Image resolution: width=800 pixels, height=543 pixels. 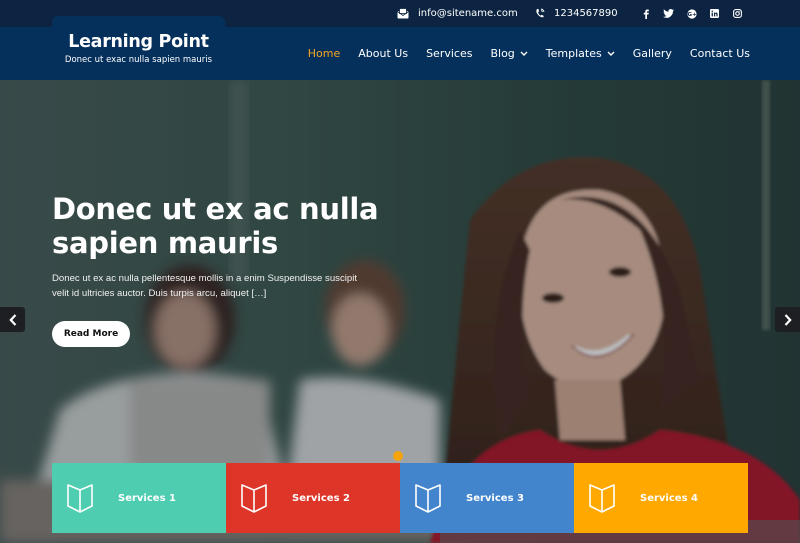 I want to click on phone-text: 1234567890, so click(x=586, y=13).